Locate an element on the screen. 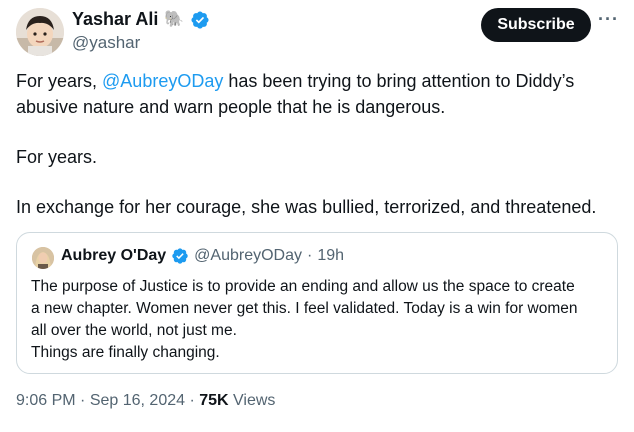 The image size is (634, 432). author-display-name: Yashar Ali is located at coordinates (115, 19).